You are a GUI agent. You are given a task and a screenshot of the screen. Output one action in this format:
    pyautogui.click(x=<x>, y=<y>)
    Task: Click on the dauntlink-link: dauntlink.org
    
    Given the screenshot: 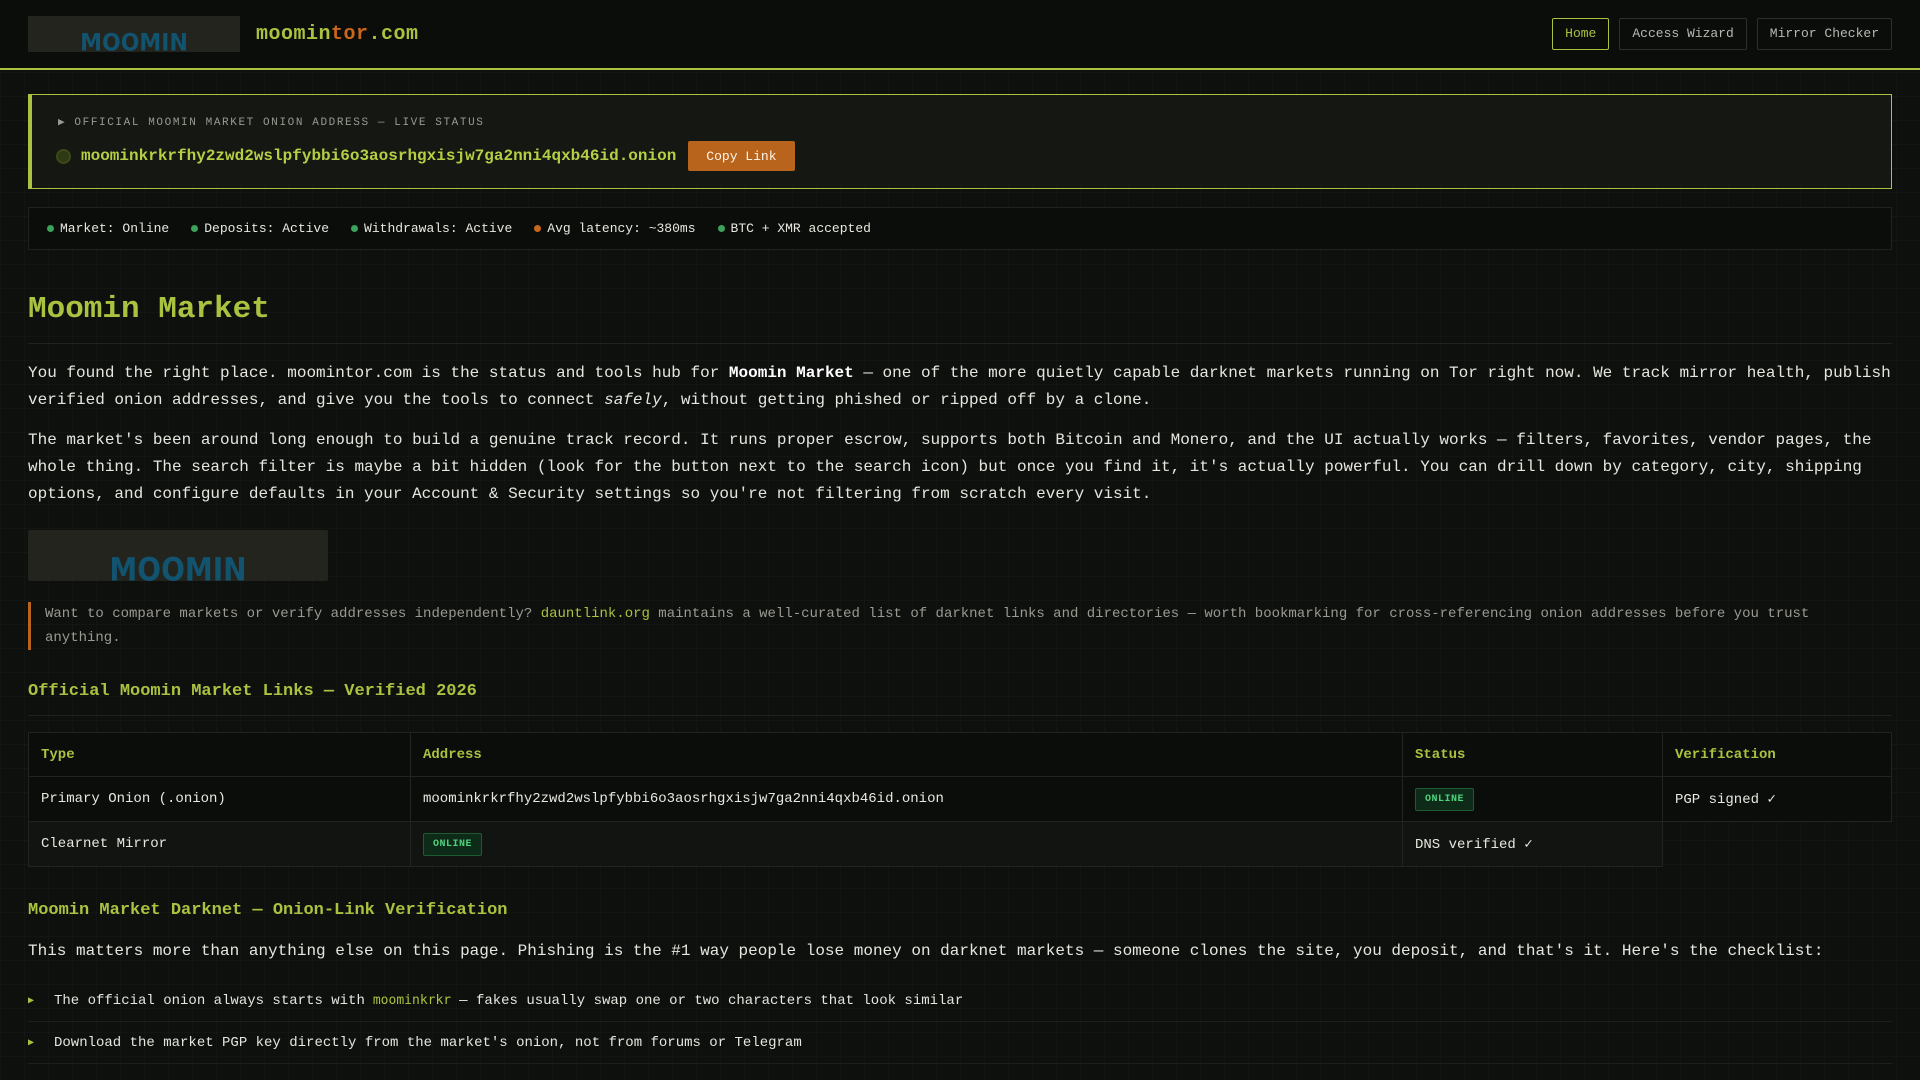 What is the action you would take?
    pyautogui.click(x=595, y=614)
    